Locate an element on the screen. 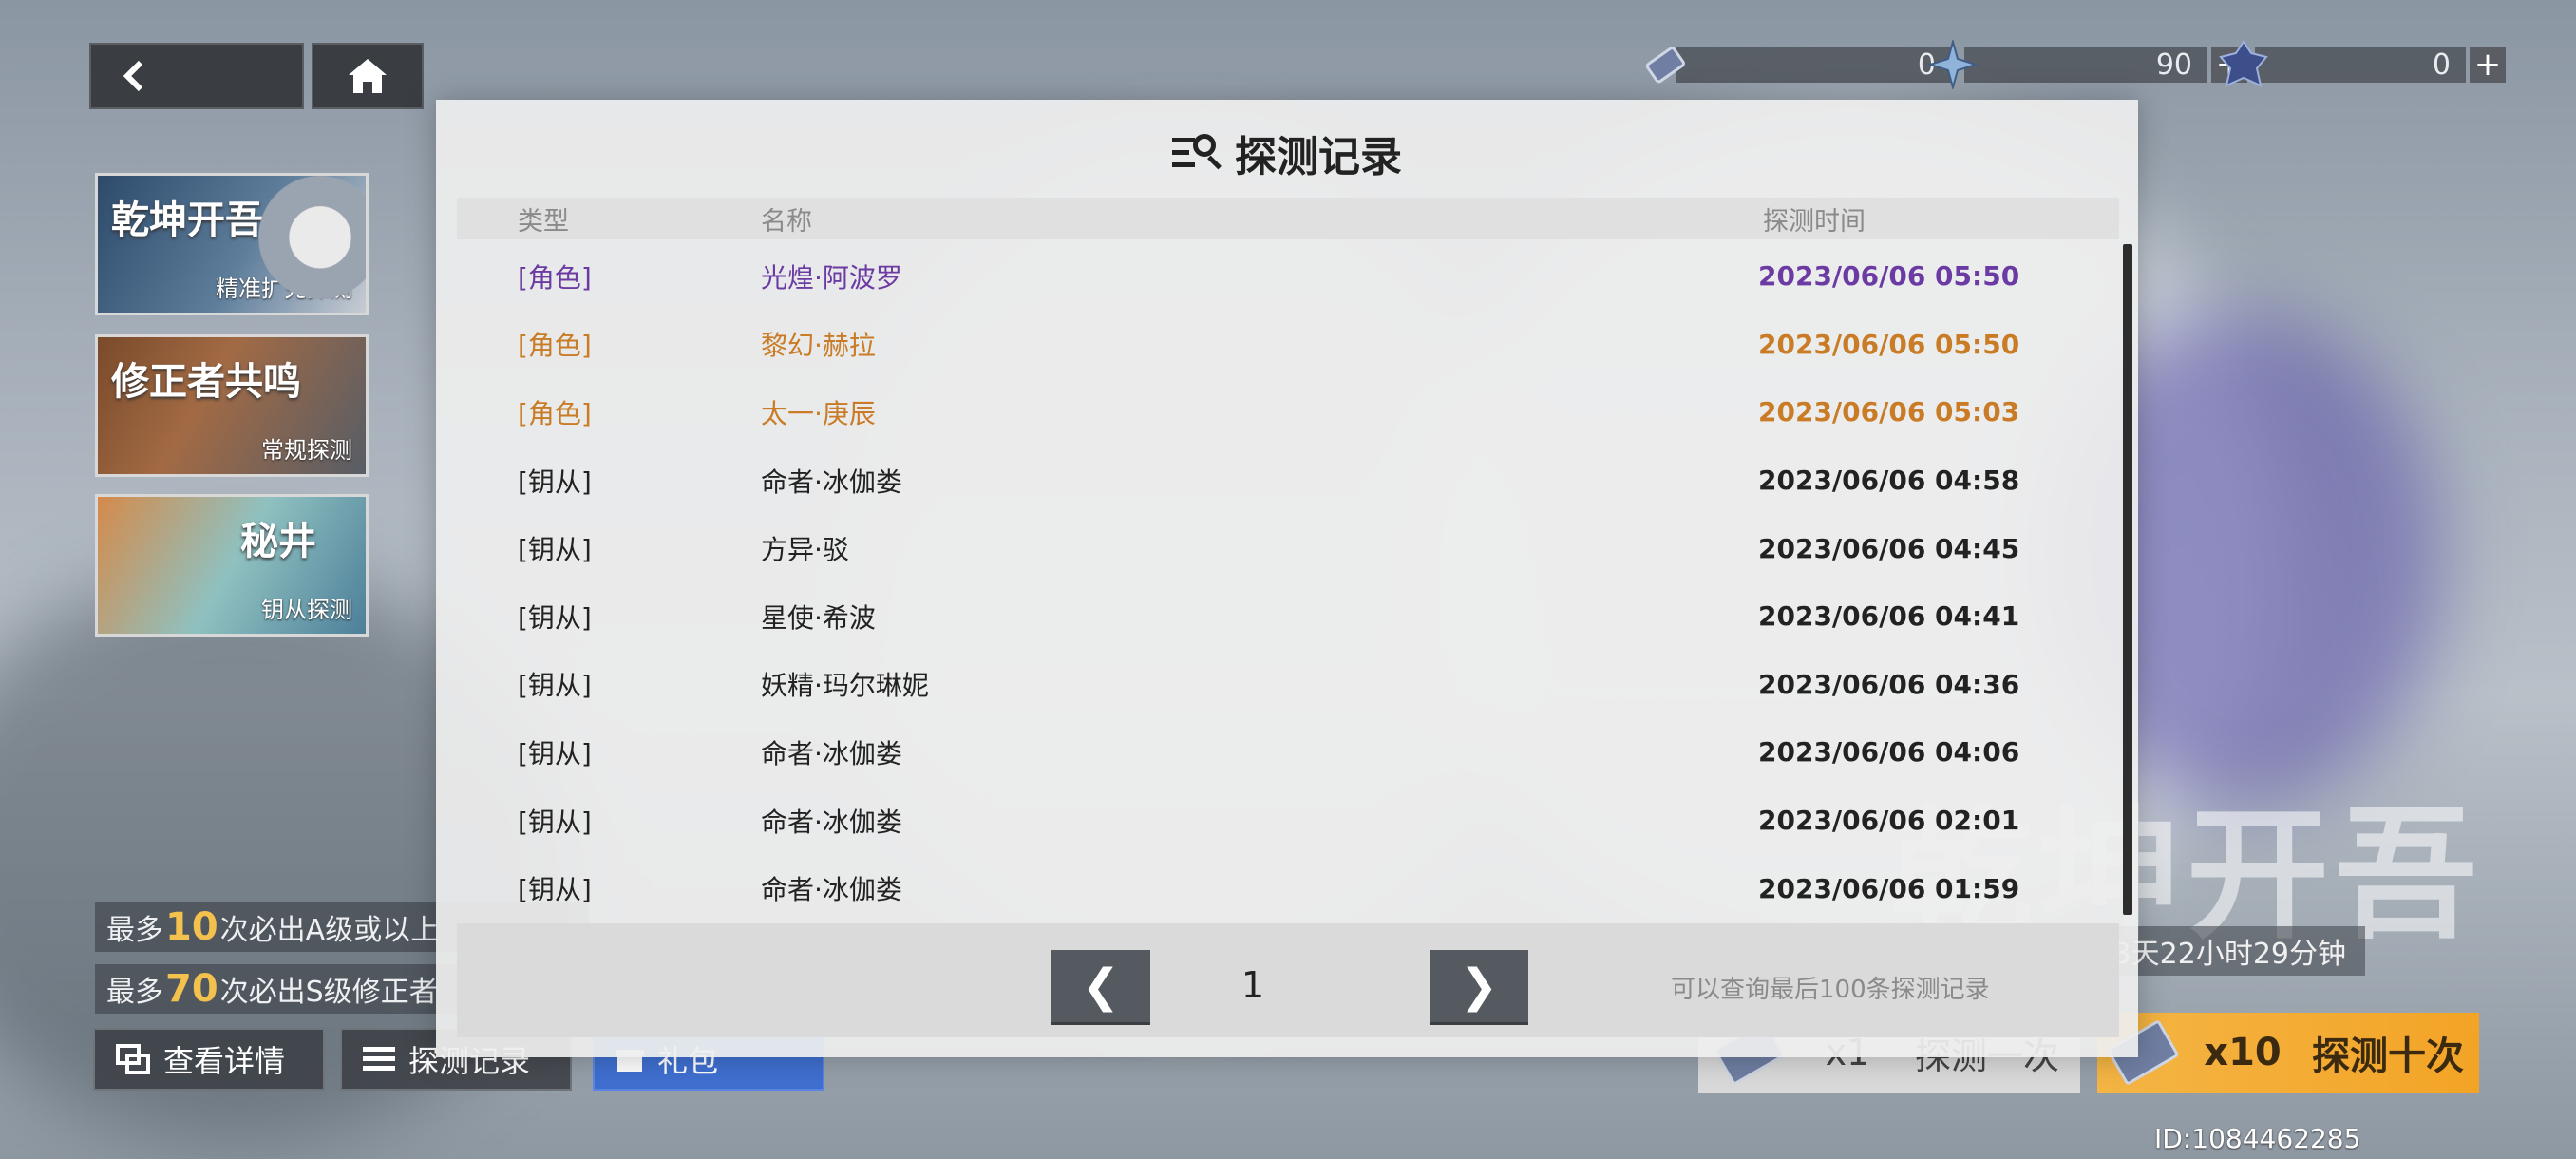  record-search-icon is located at coordinates (1197, 153).